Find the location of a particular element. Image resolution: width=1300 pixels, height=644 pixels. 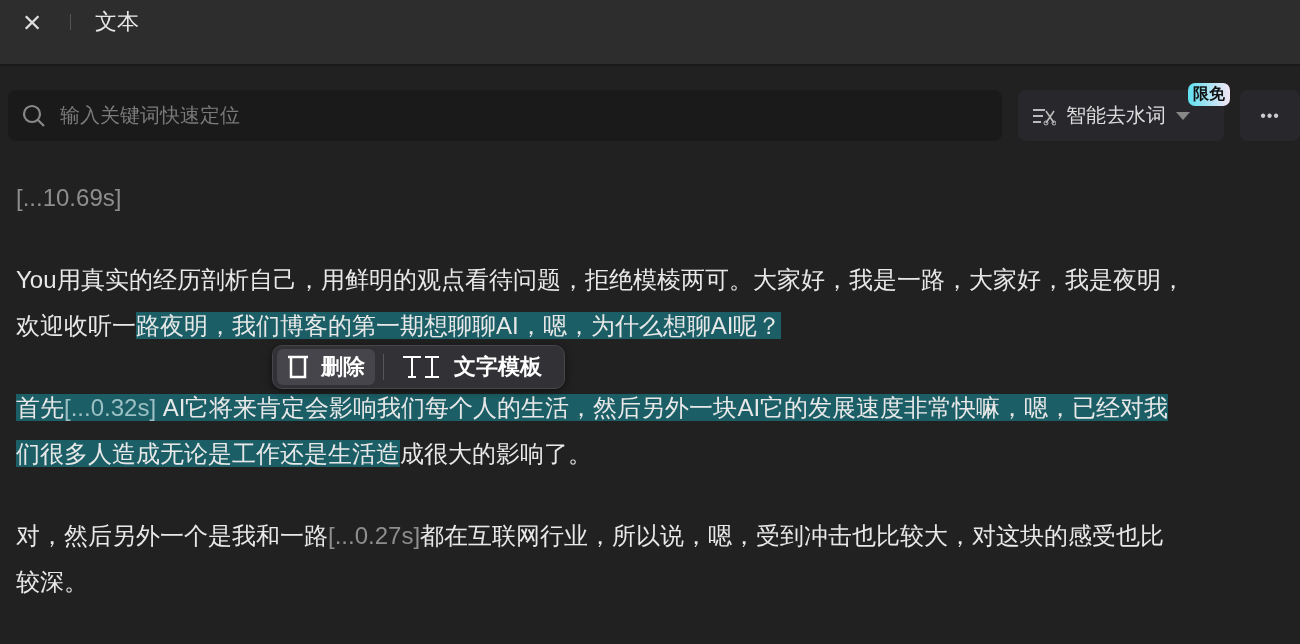

caret-icon is located at coordinates (1183, 115).